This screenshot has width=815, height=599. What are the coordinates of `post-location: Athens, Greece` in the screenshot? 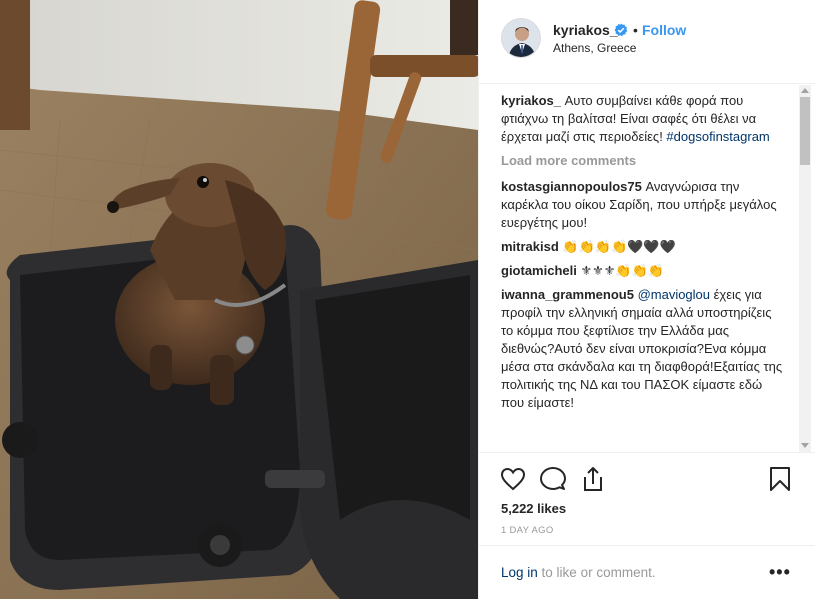 It's located at (594, 48).